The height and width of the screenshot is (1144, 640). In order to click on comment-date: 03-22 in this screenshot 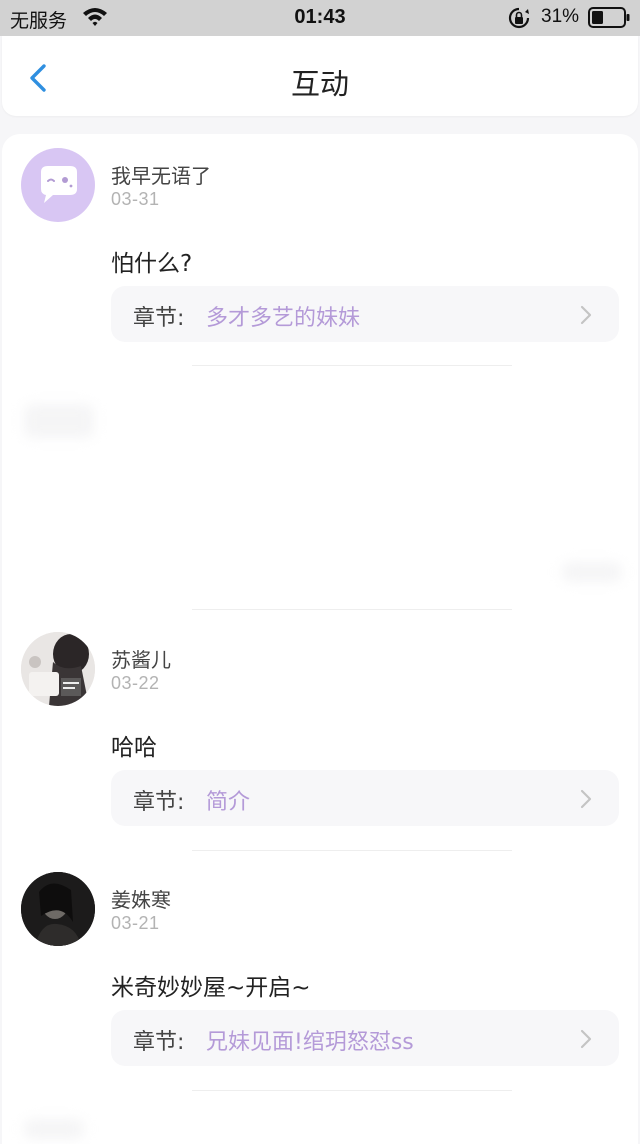, I will do `click(135, 683)`.